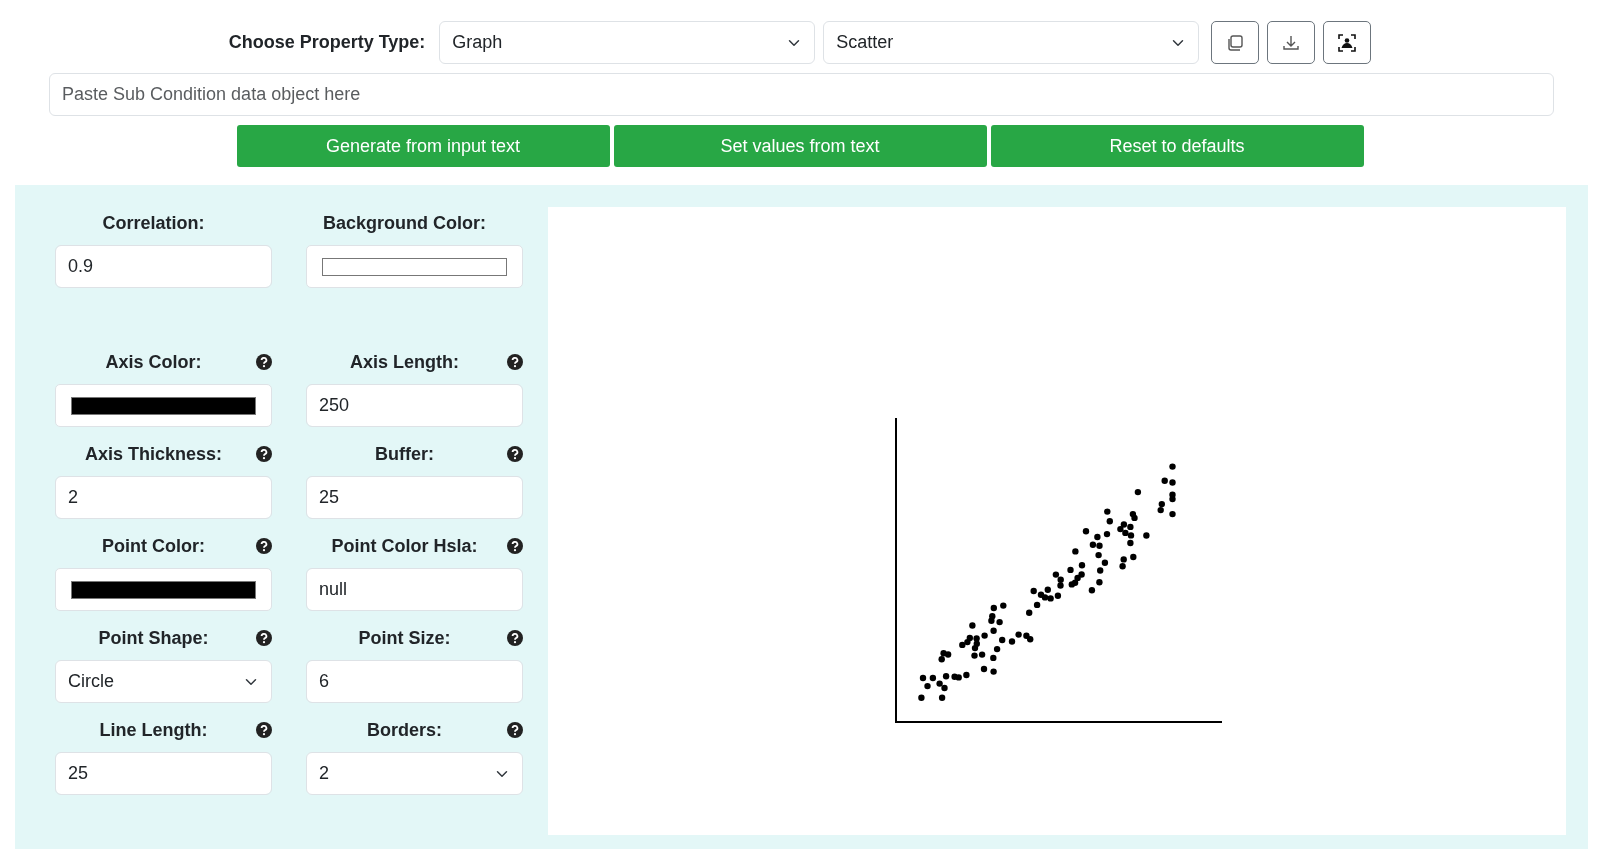  I want to click on property-type-select: Graph, so click(627, 42).